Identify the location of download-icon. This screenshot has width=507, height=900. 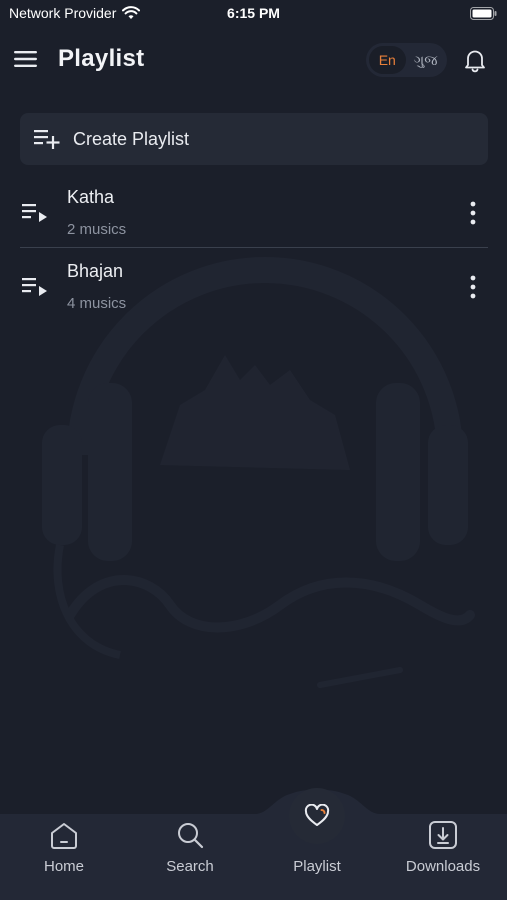
(443, 835).